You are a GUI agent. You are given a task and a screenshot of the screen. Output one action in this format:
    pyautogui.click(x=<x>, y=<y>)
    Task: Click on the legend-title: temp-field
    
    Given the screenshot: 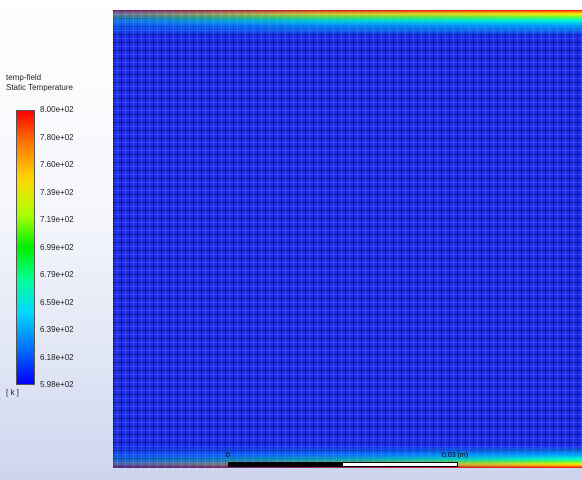 What is the action you would take?
    pyautogui.click(x=24, y=77)
    